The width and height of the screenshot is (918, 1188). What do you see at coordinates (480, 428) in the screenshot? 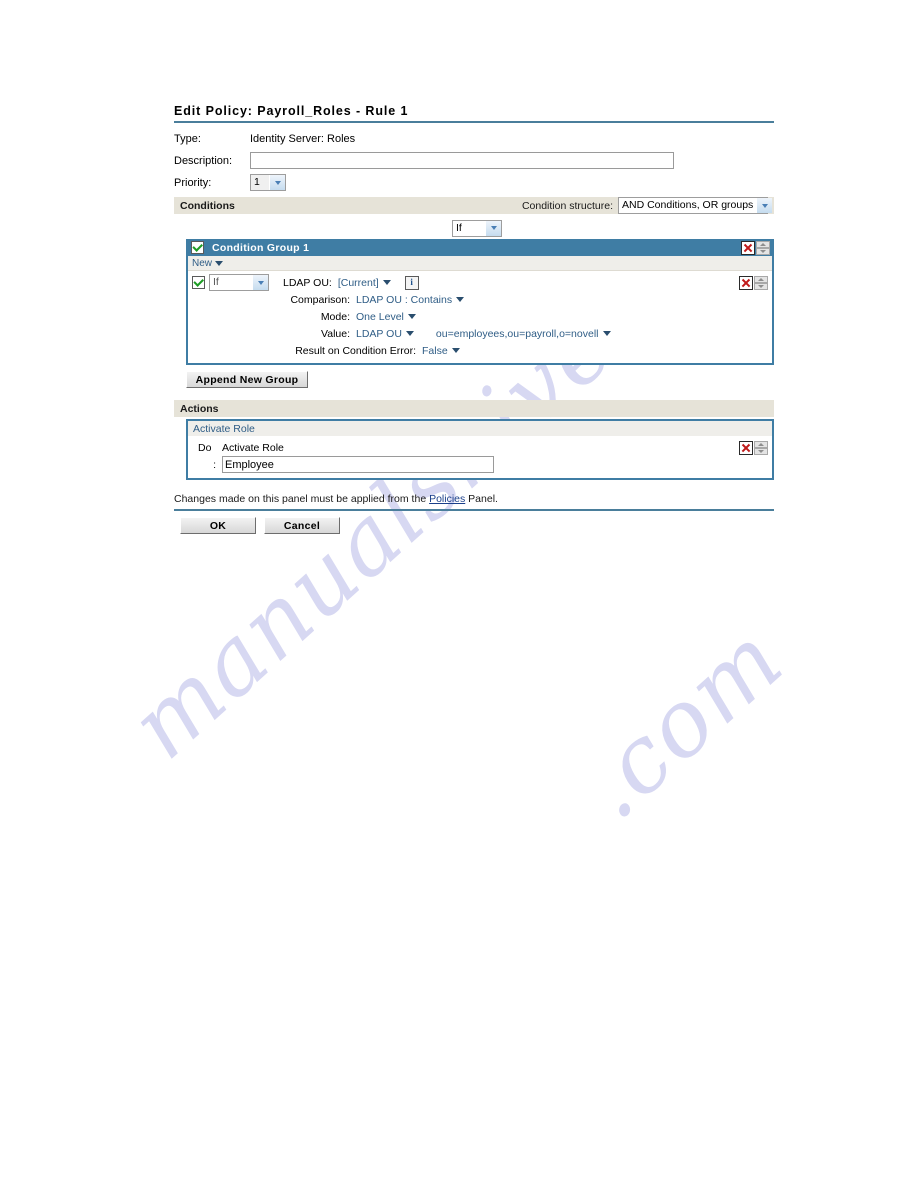
I see `action-panel-header: Activate Role` at bounding box center [480, 428].